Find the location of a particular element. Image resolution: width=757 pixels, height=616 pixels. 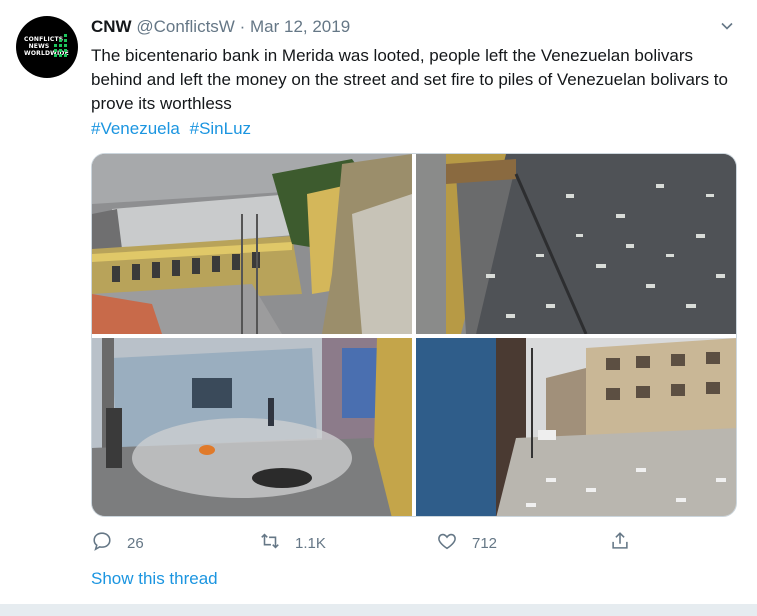

reply-icon is located at coordinates (102, 543).